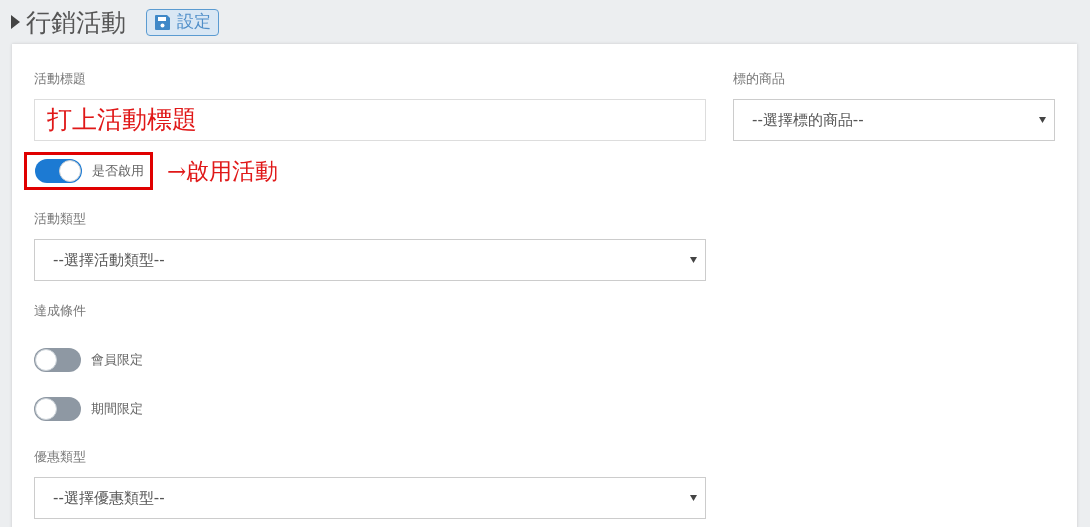 The image size is (1090, 527). What do you see at coordinates (60, 219) in the screenshot?
I see `field-label: 活動類型` at bounding box center [60, 219].